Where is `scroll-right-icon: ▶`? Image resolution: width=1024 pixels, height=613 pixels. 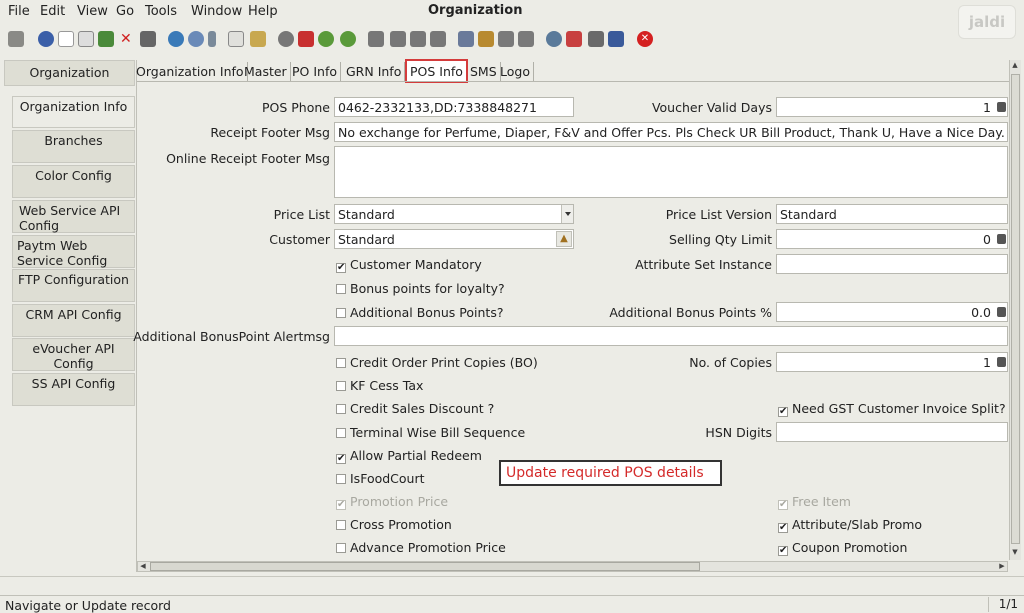
scroll-right-icon: ▶ is located at coordinates (1002, 566).